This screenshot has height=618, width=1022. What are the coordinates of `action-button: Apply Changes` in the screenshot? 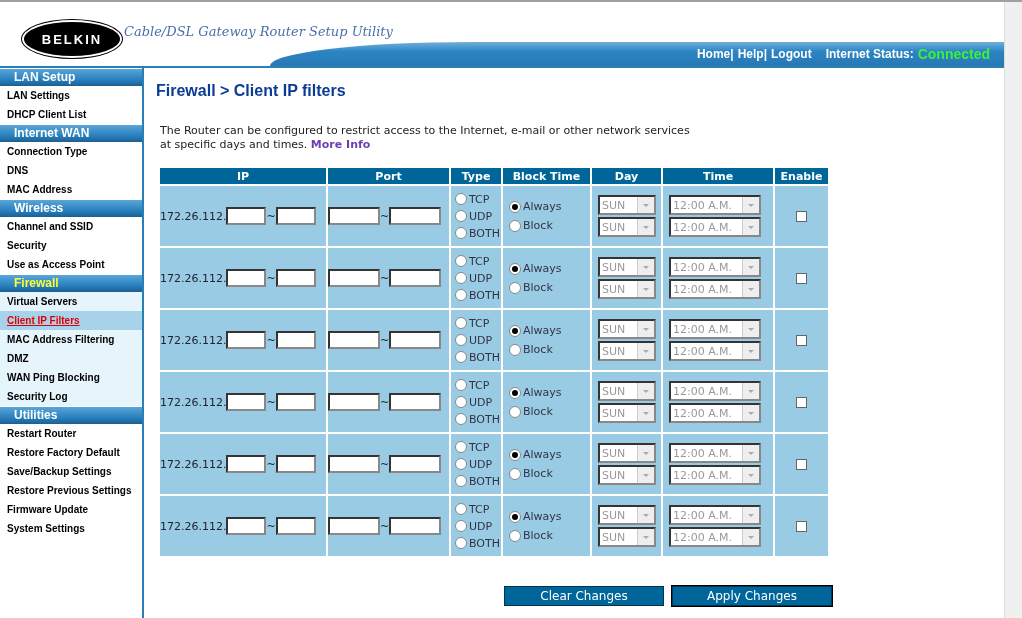 It's located at (752, 596).